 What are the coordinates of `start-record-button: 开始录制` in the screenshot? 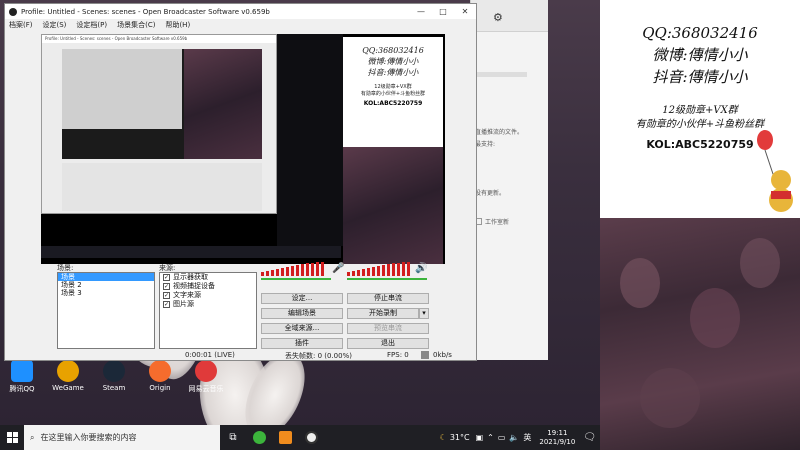 It's located at (383, 313).